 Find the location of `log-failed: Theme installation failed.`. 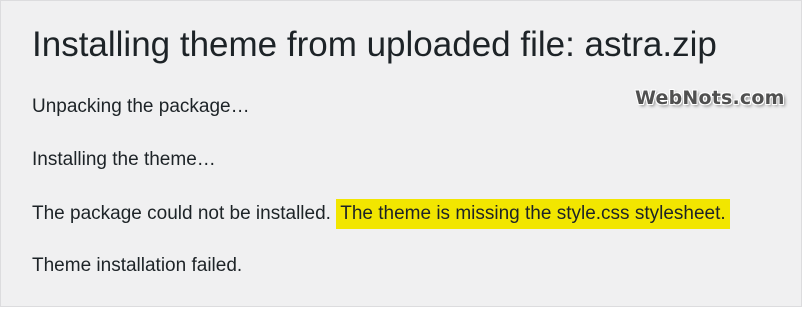

log-failed: Theme installation failed. is located at coordinates (137, 265).